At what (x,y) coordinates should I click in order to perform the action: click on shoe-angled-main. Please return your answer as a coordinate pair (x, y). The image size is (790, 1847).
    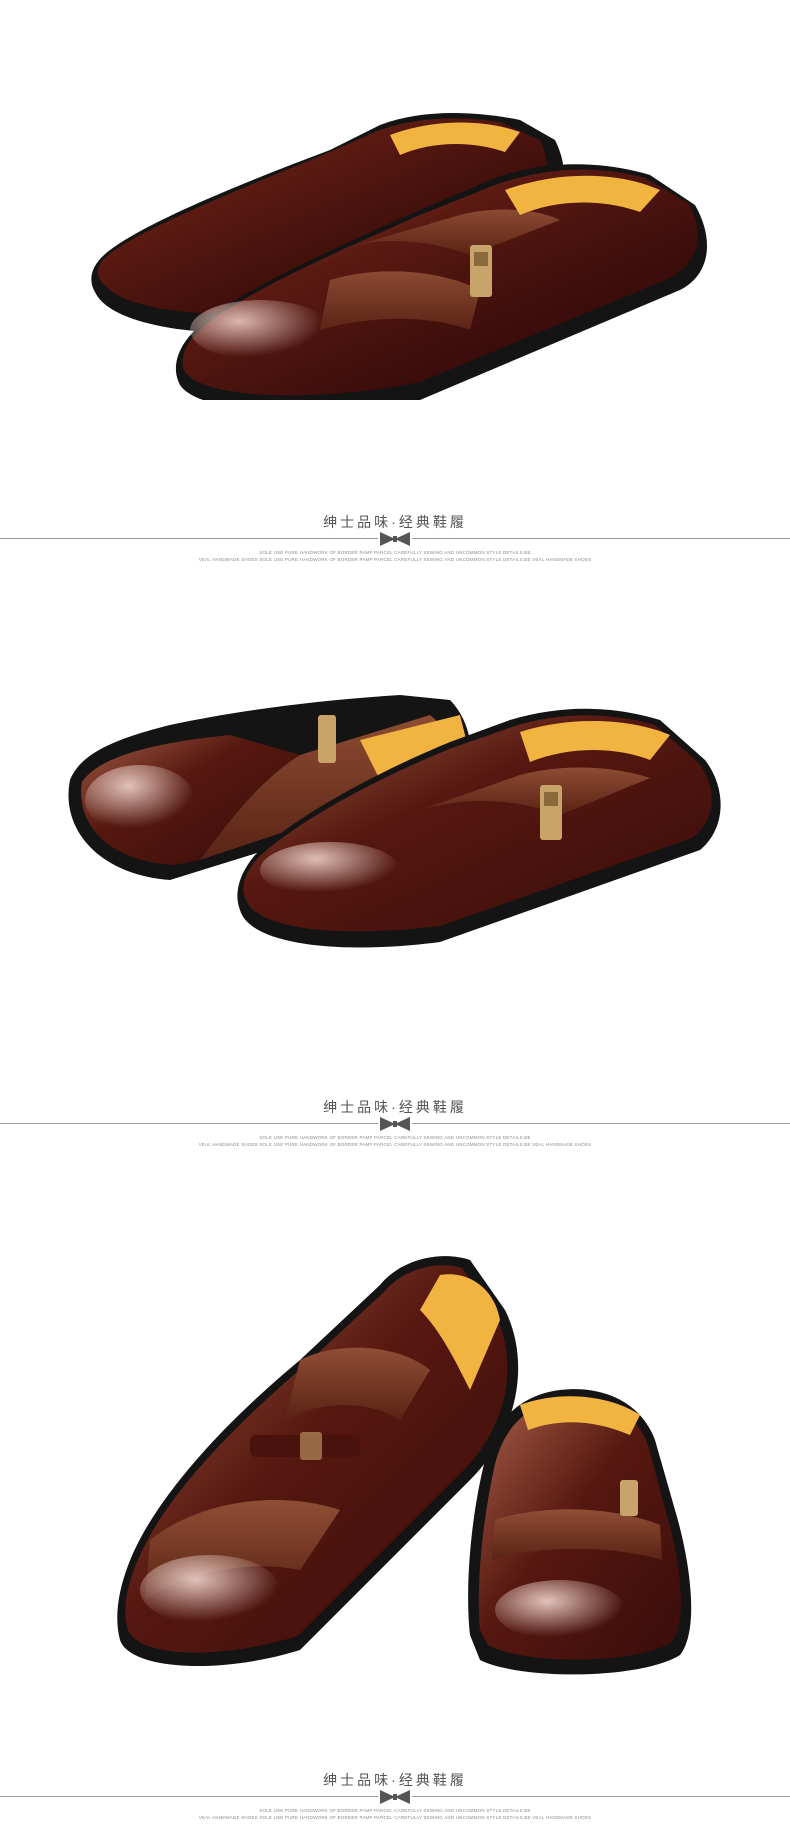
    Looking at the image, I should click on (318, 1461).